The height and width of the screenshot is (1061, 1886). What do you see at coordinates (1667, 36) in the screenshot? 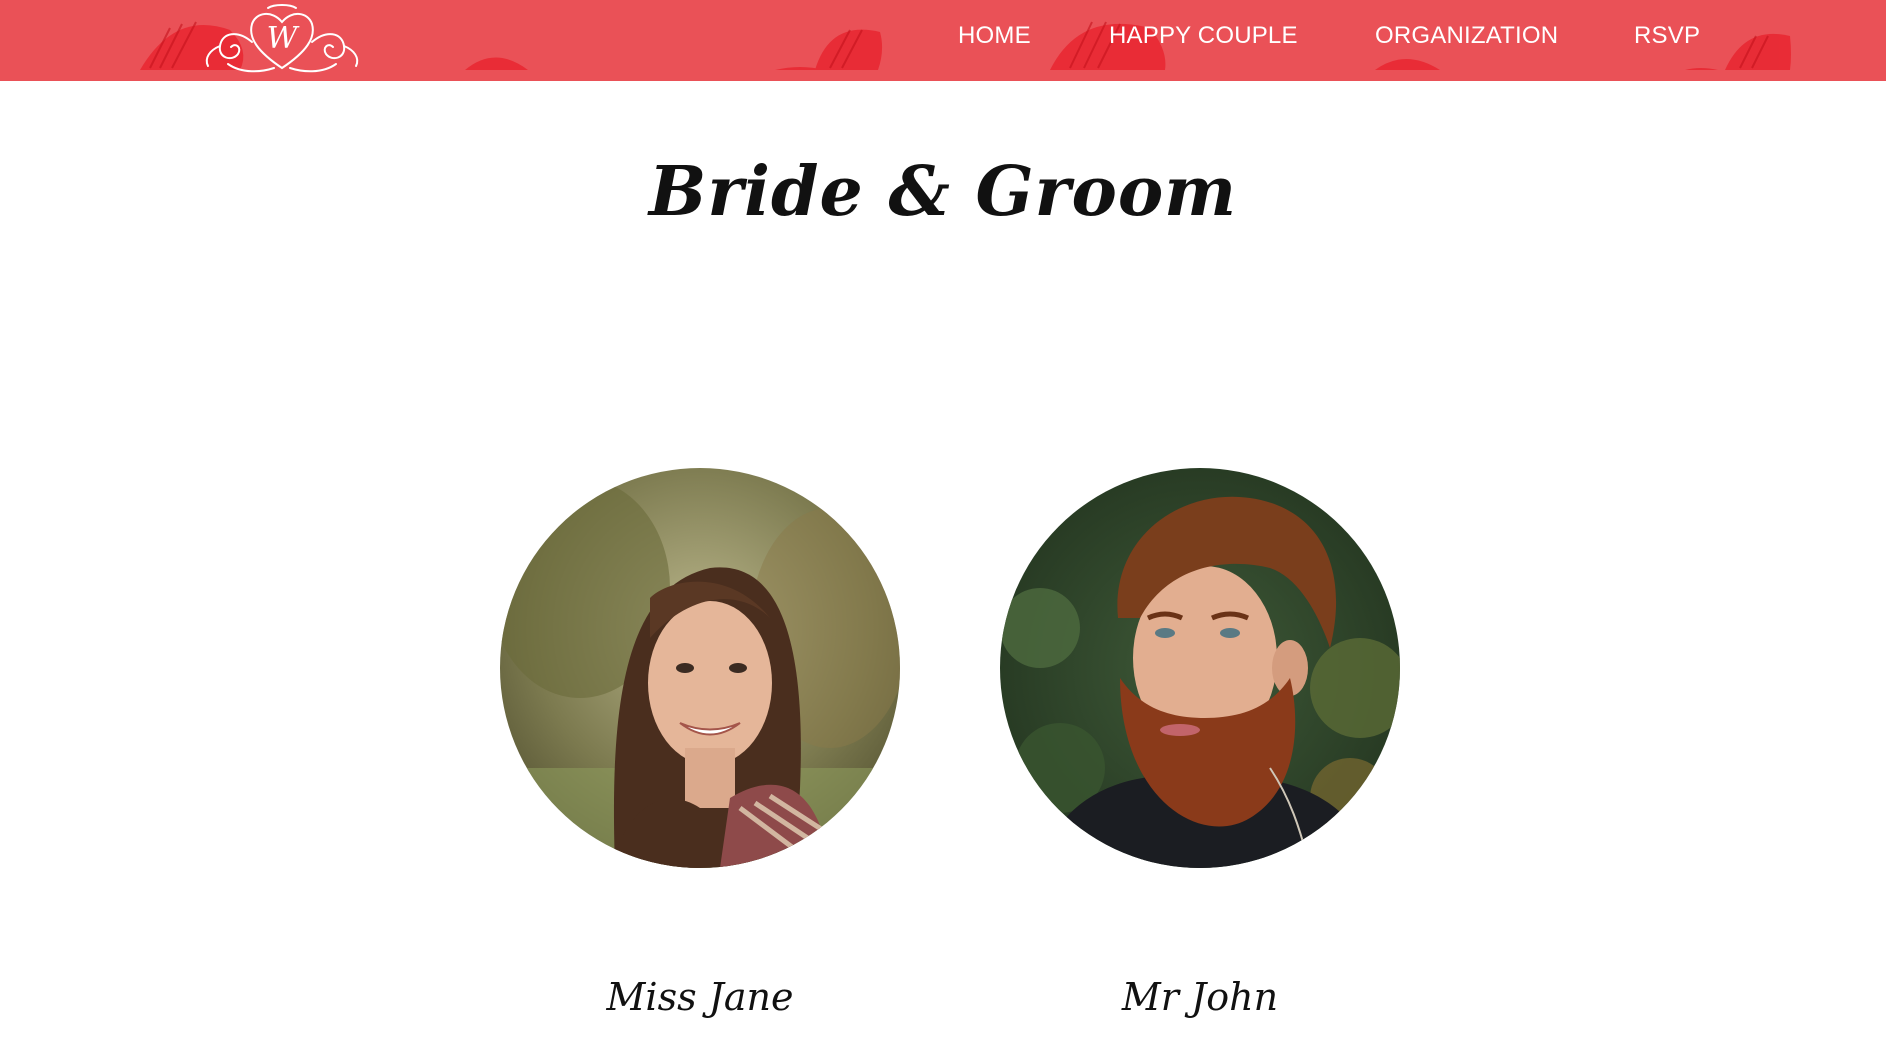
I see `nav-rsvp: RSVP` at bounding box center [1667, 36].